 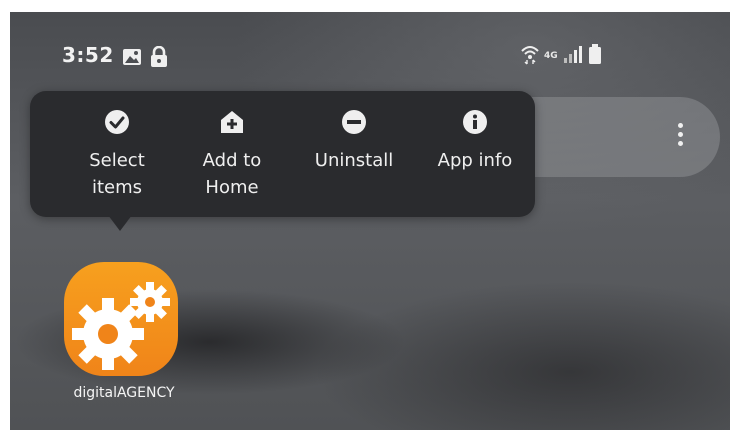 I want to click on check-circle-icon, so click(x=117, y=124).